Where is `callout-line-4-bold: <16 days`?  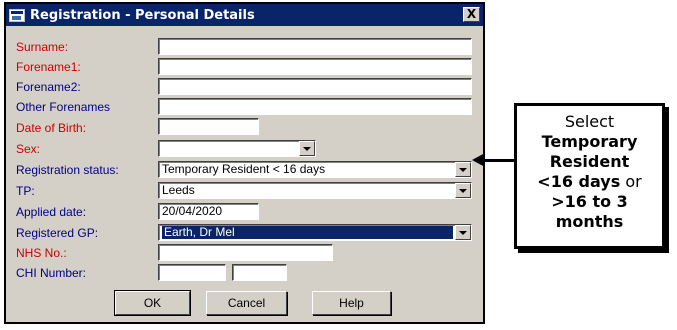 callout-line-4-bold: <16 days is located at coordinates (579, 181).